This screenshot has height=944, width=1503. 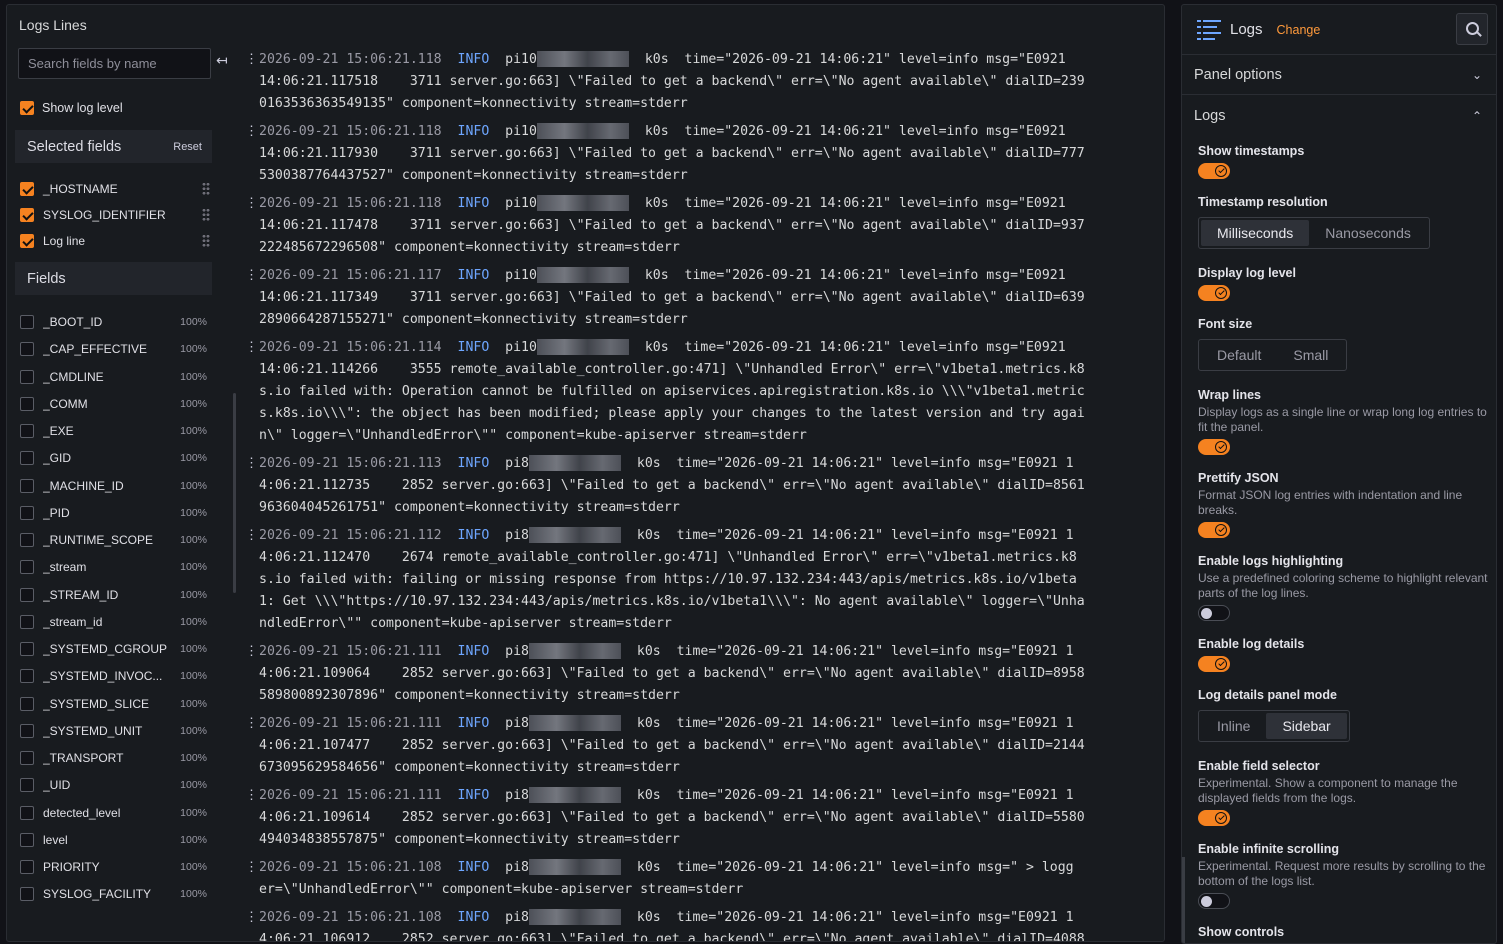 I want to click on infinite-scrolling-toggle, so click(x=1214, y=901).